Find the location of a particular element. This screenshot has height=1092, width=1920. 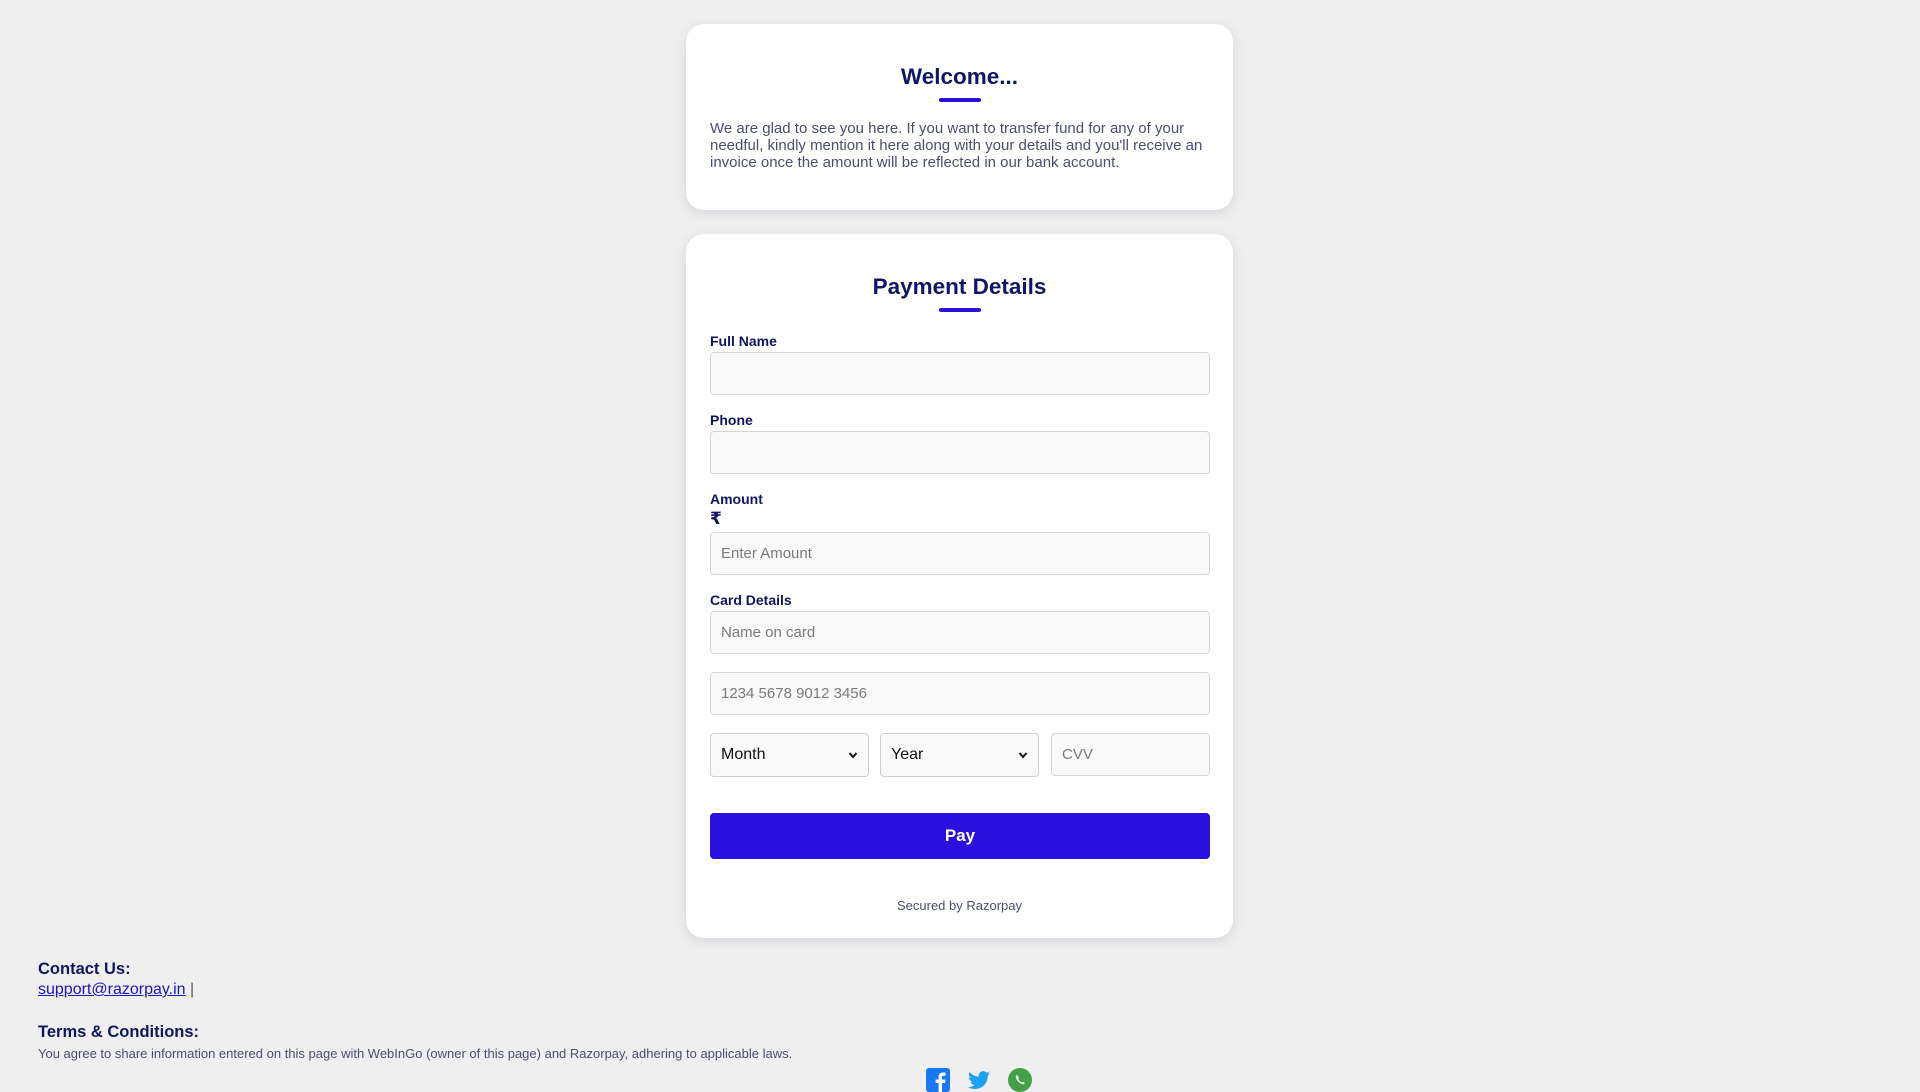

full-name-input is located at coordinates (960, 373).